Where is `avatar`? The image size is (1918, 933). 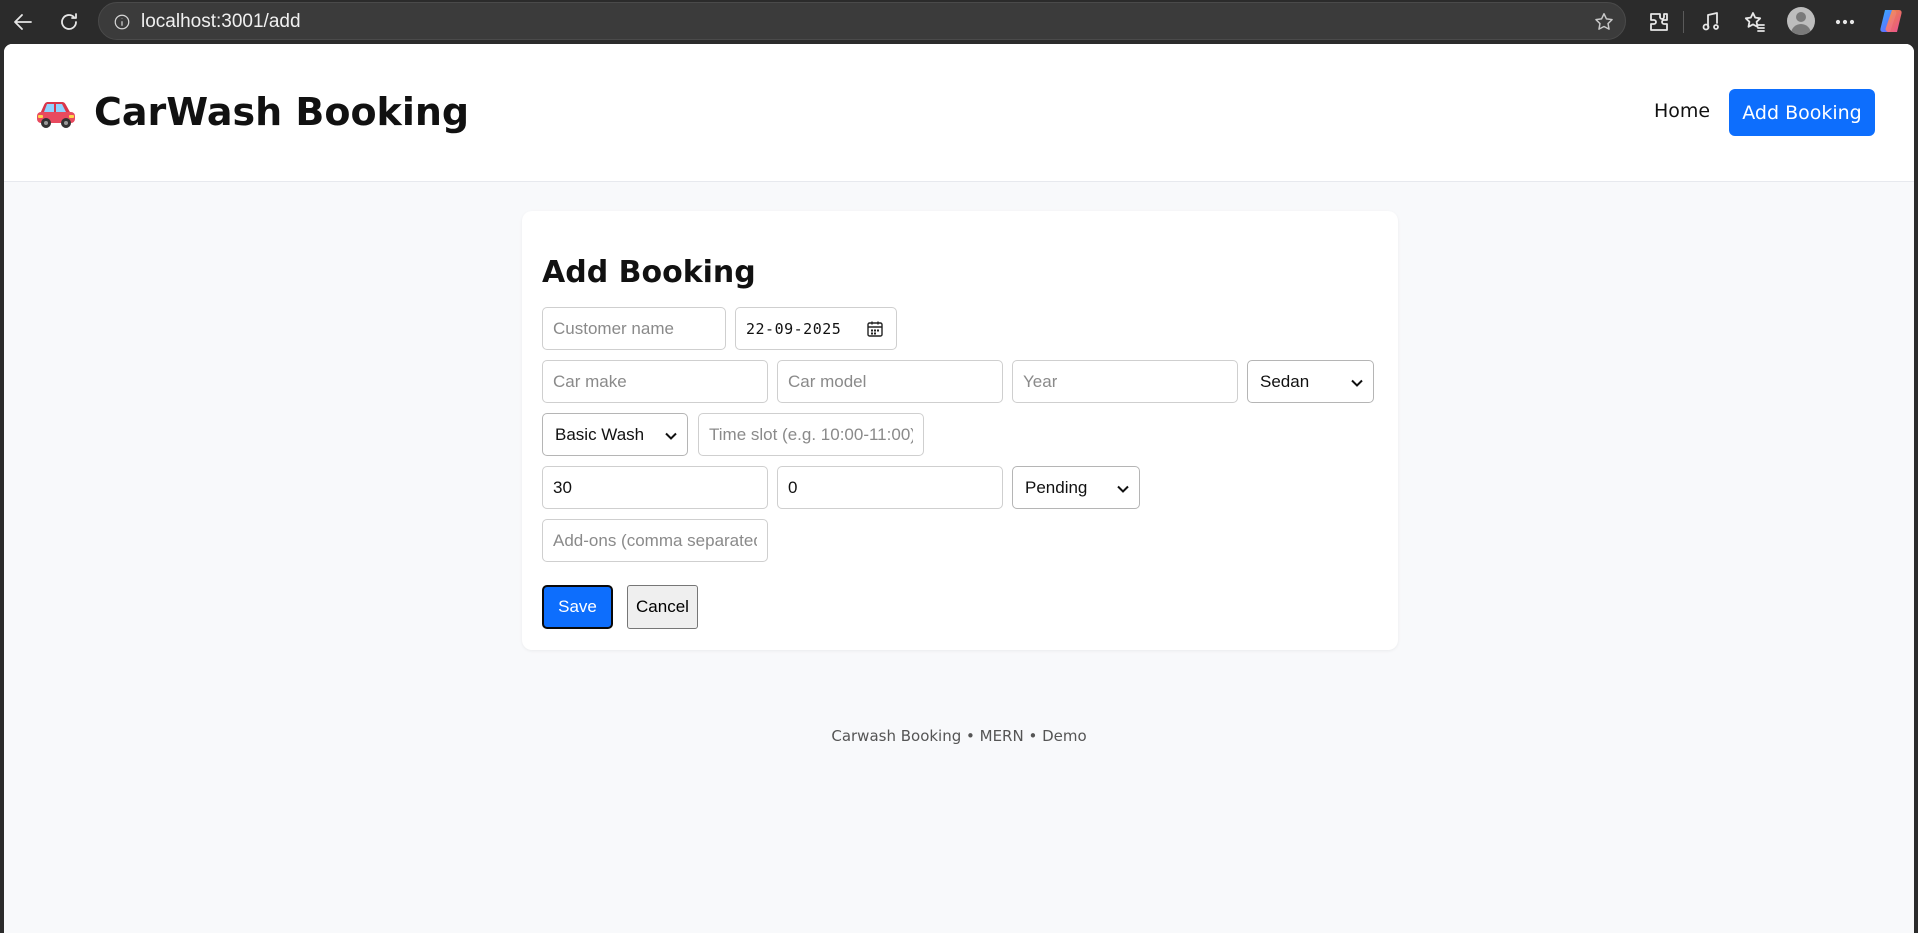
avatar is located at coordinates (1801, 21).